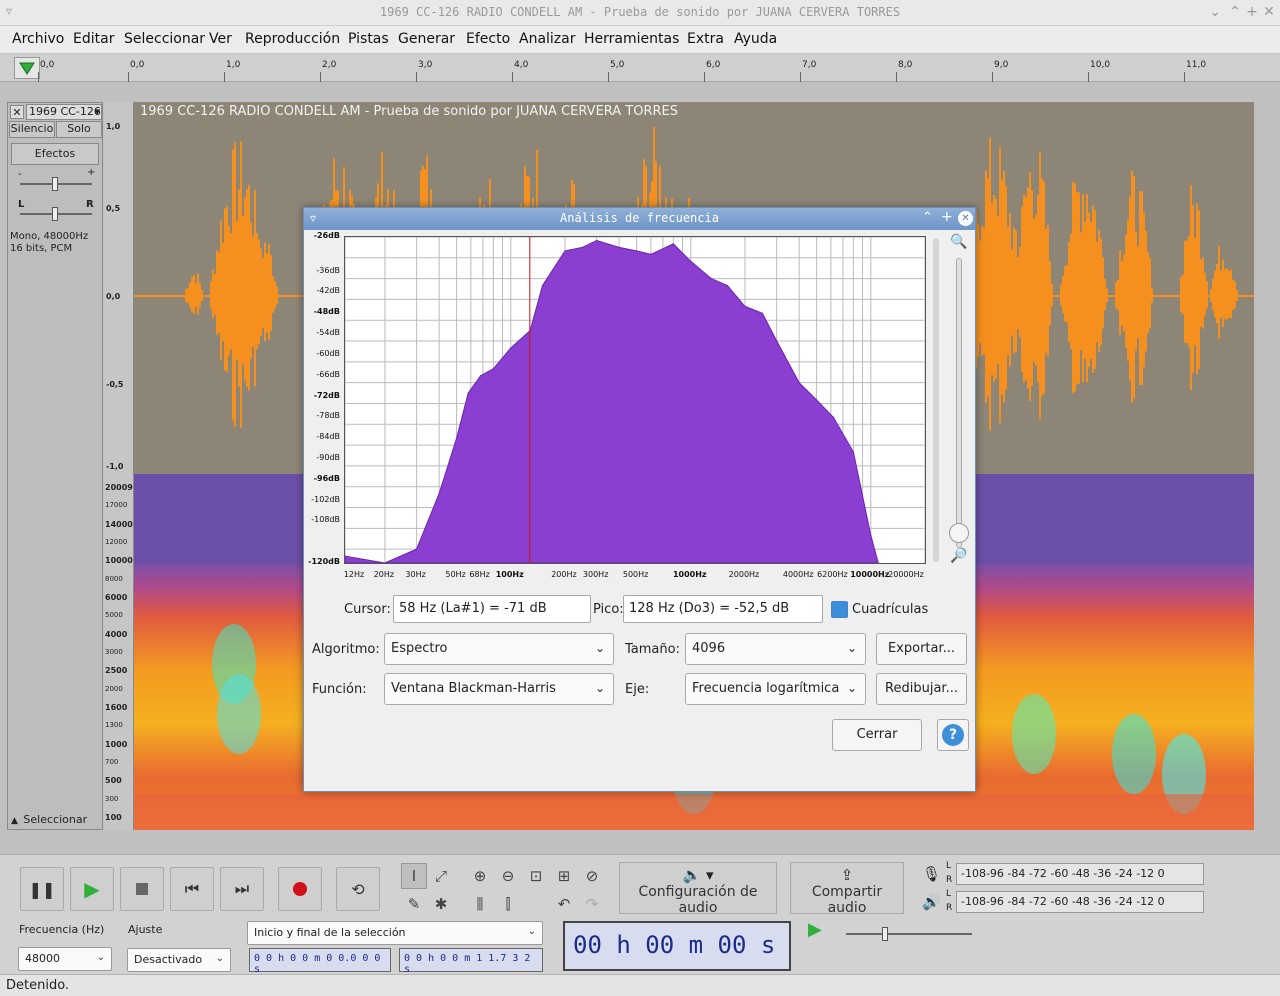 This screenshot has width=1280, height=996. I want to click on playback-meter: -108-96 -84 -72 -60 -48 -36 -24 -12 0, so click(1080, 902).